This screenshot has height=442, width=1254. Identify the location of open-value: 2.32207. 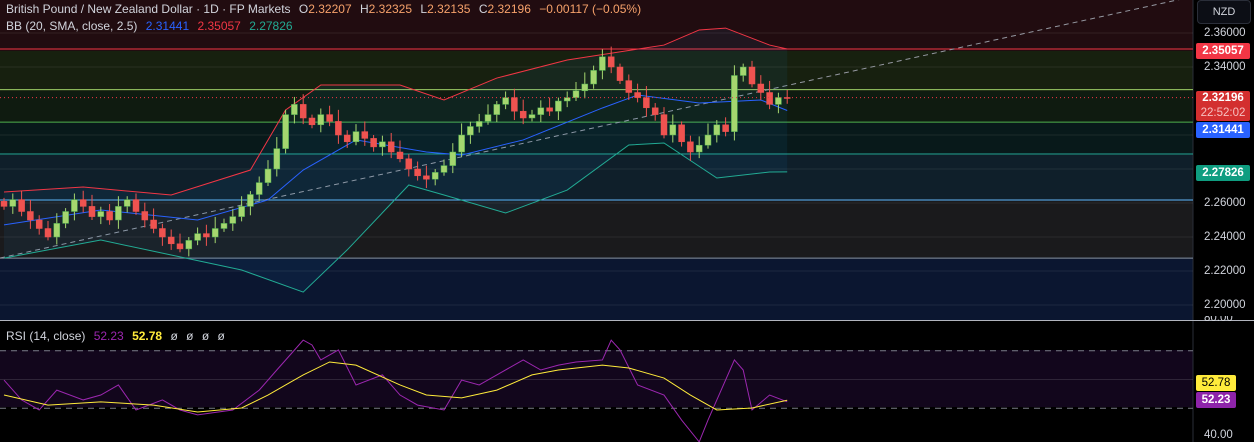
(330, 9).